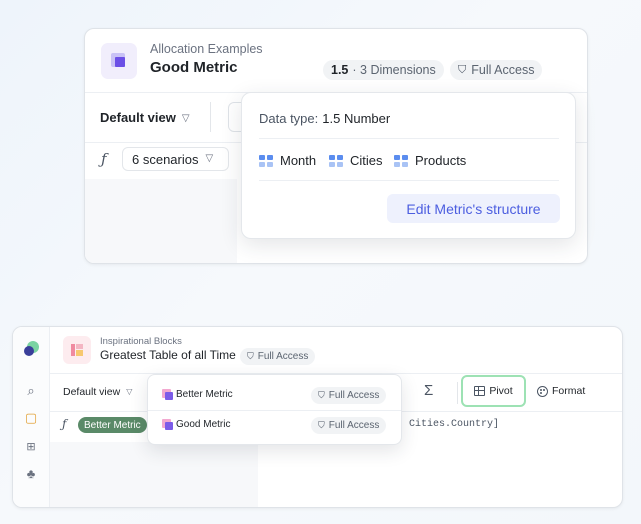 This screenshot has height=524, width=641. Describe the element at coordinates (542, 391) in the screenshot. I see `palette-icon` at that location.